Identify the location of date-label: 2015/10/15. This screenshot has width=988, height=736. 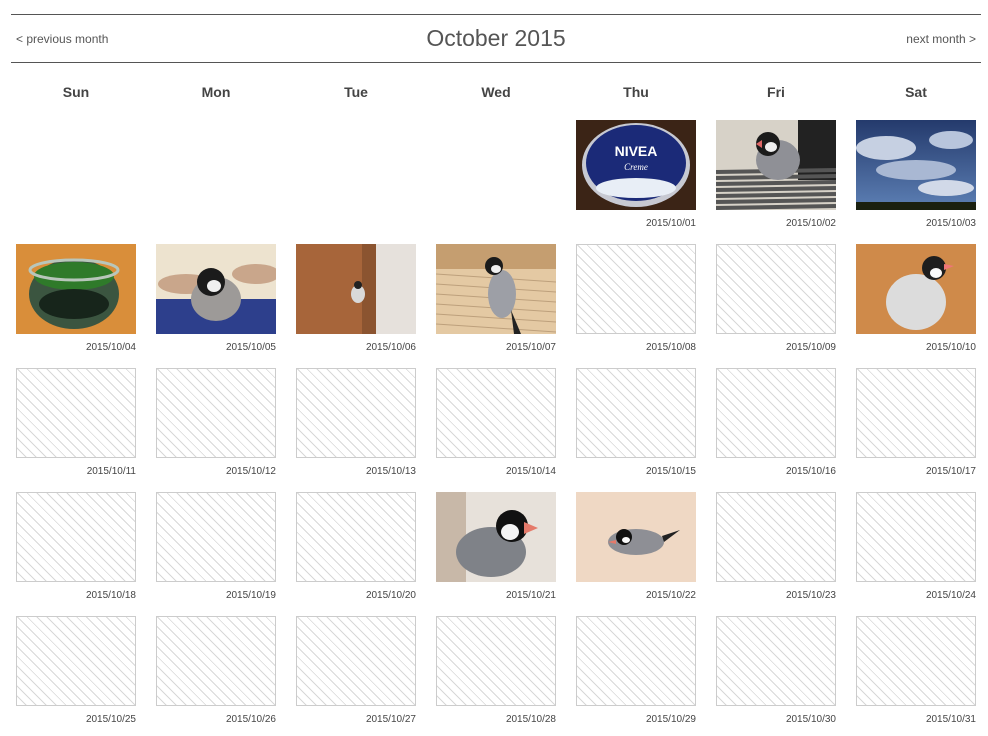
(670, 471).